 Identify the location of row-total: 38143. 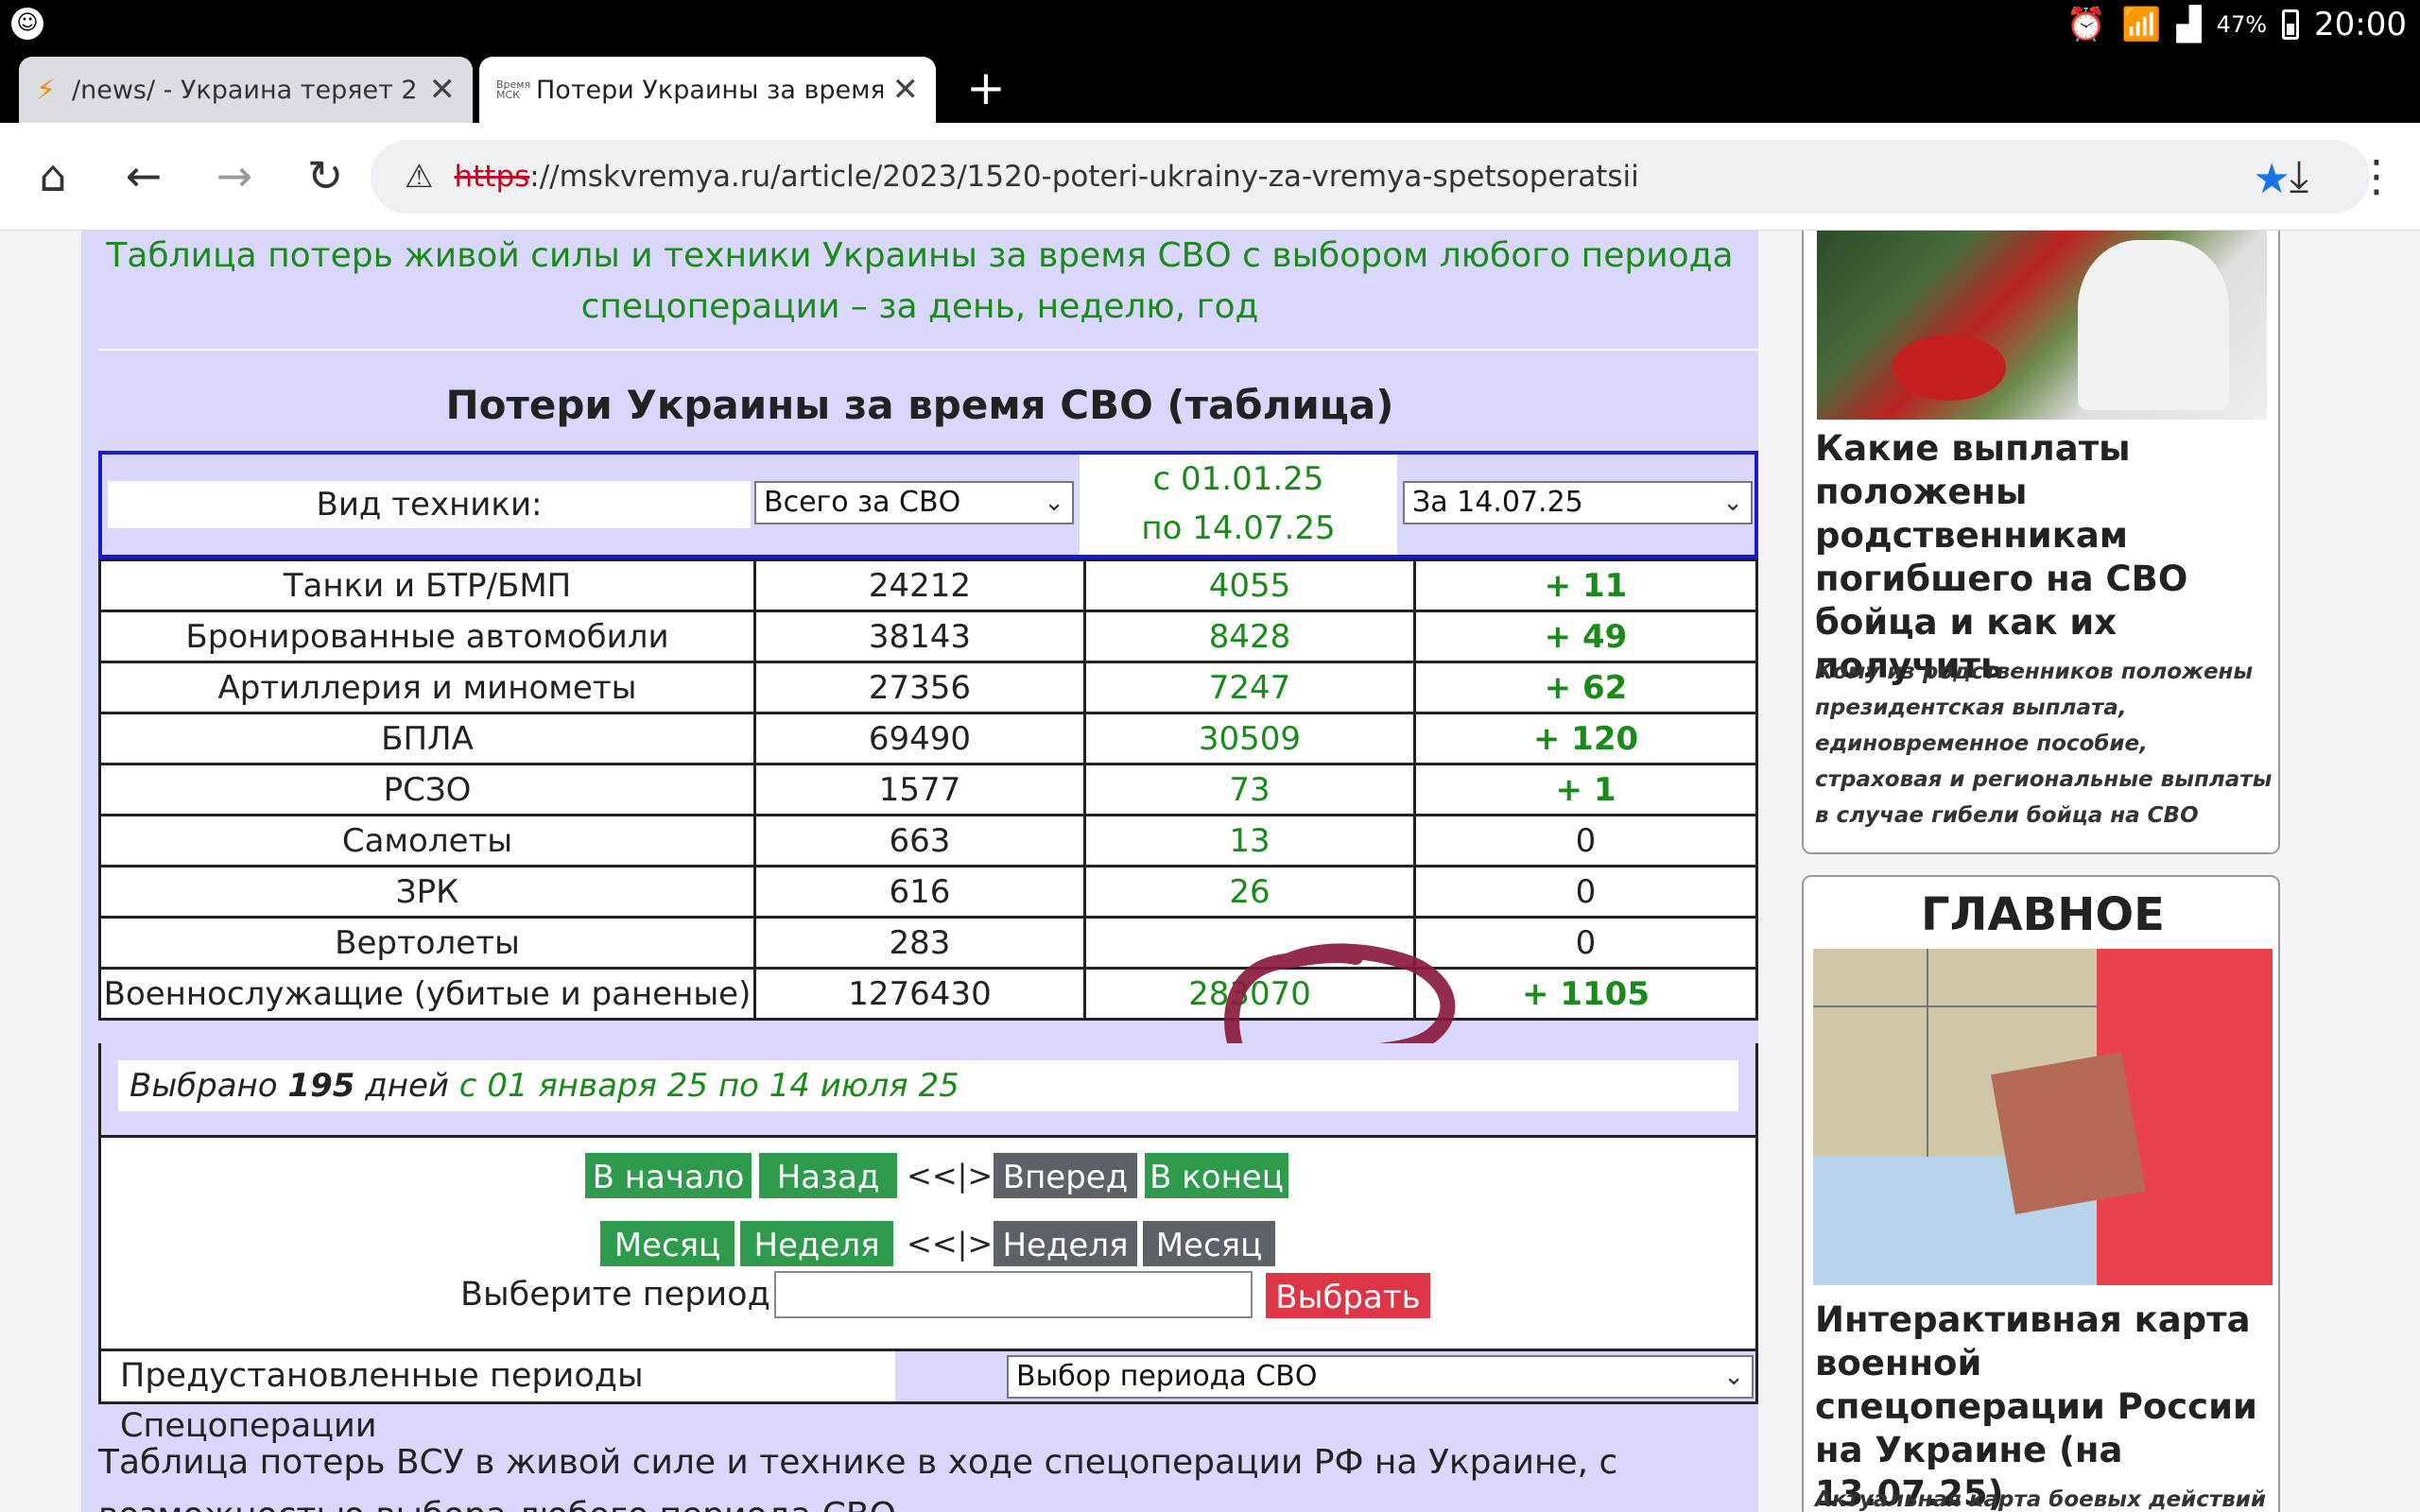
(920, 636).